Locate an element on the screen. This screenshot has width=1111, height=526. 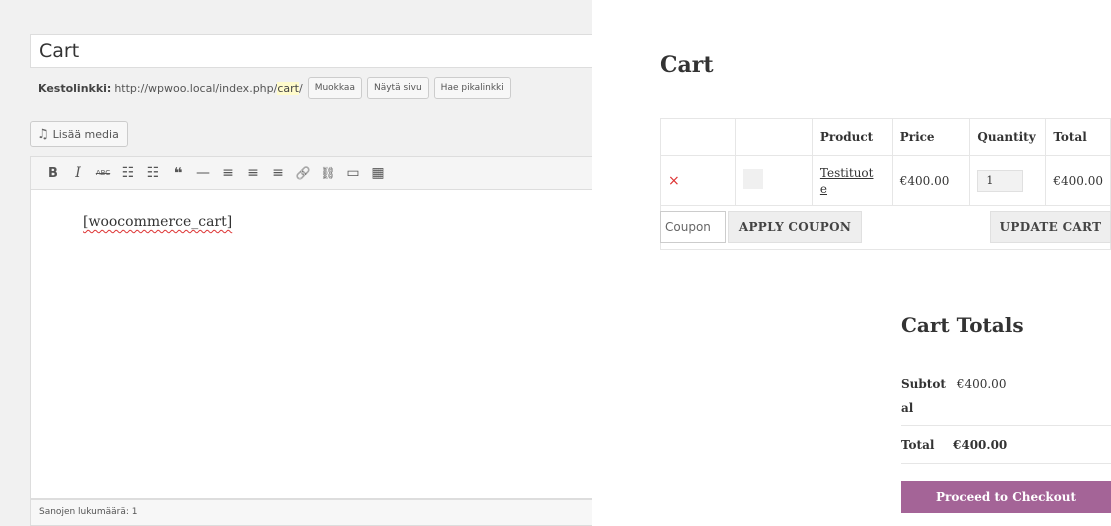
toolbar-toggle-icon: ▦ is located at coordinates (378, 173).